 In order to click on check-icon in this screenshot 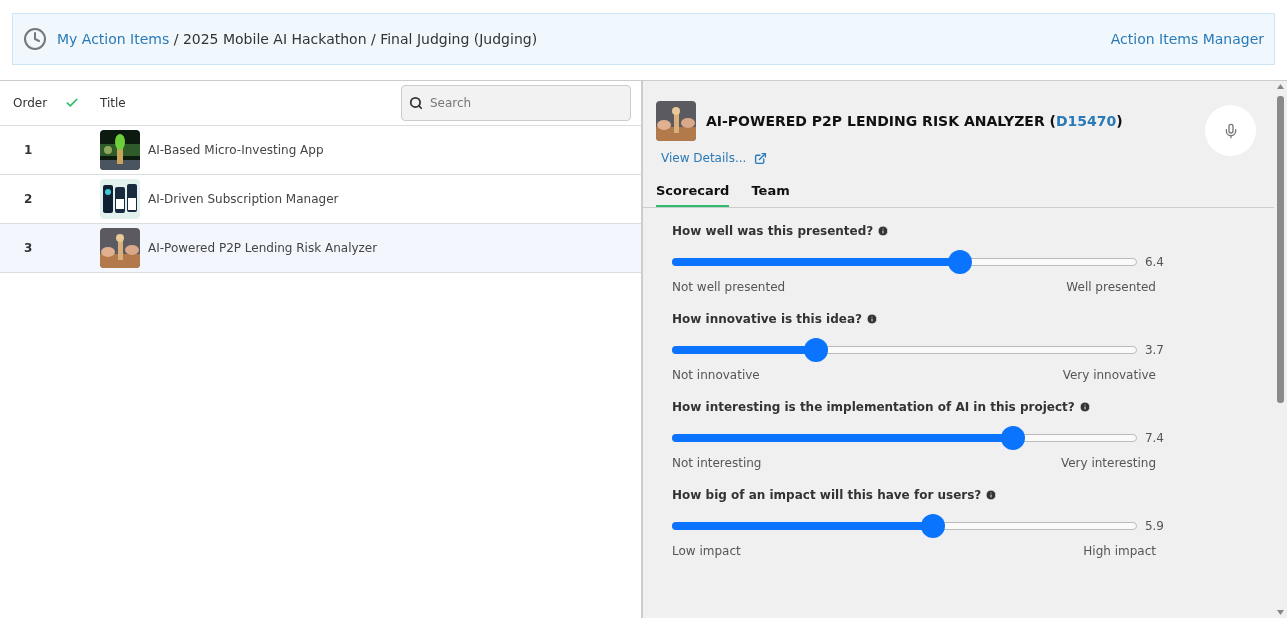, I will do `click(72, 103)`.